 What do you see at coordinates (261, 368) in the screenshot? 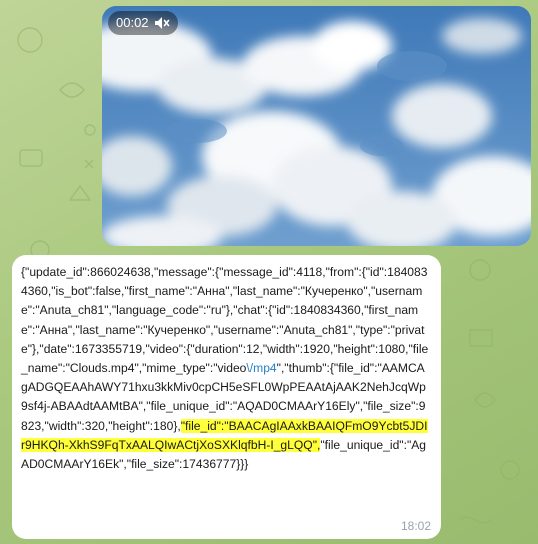
I see `message-link: \/mp4` at bounding box center [261, 368].